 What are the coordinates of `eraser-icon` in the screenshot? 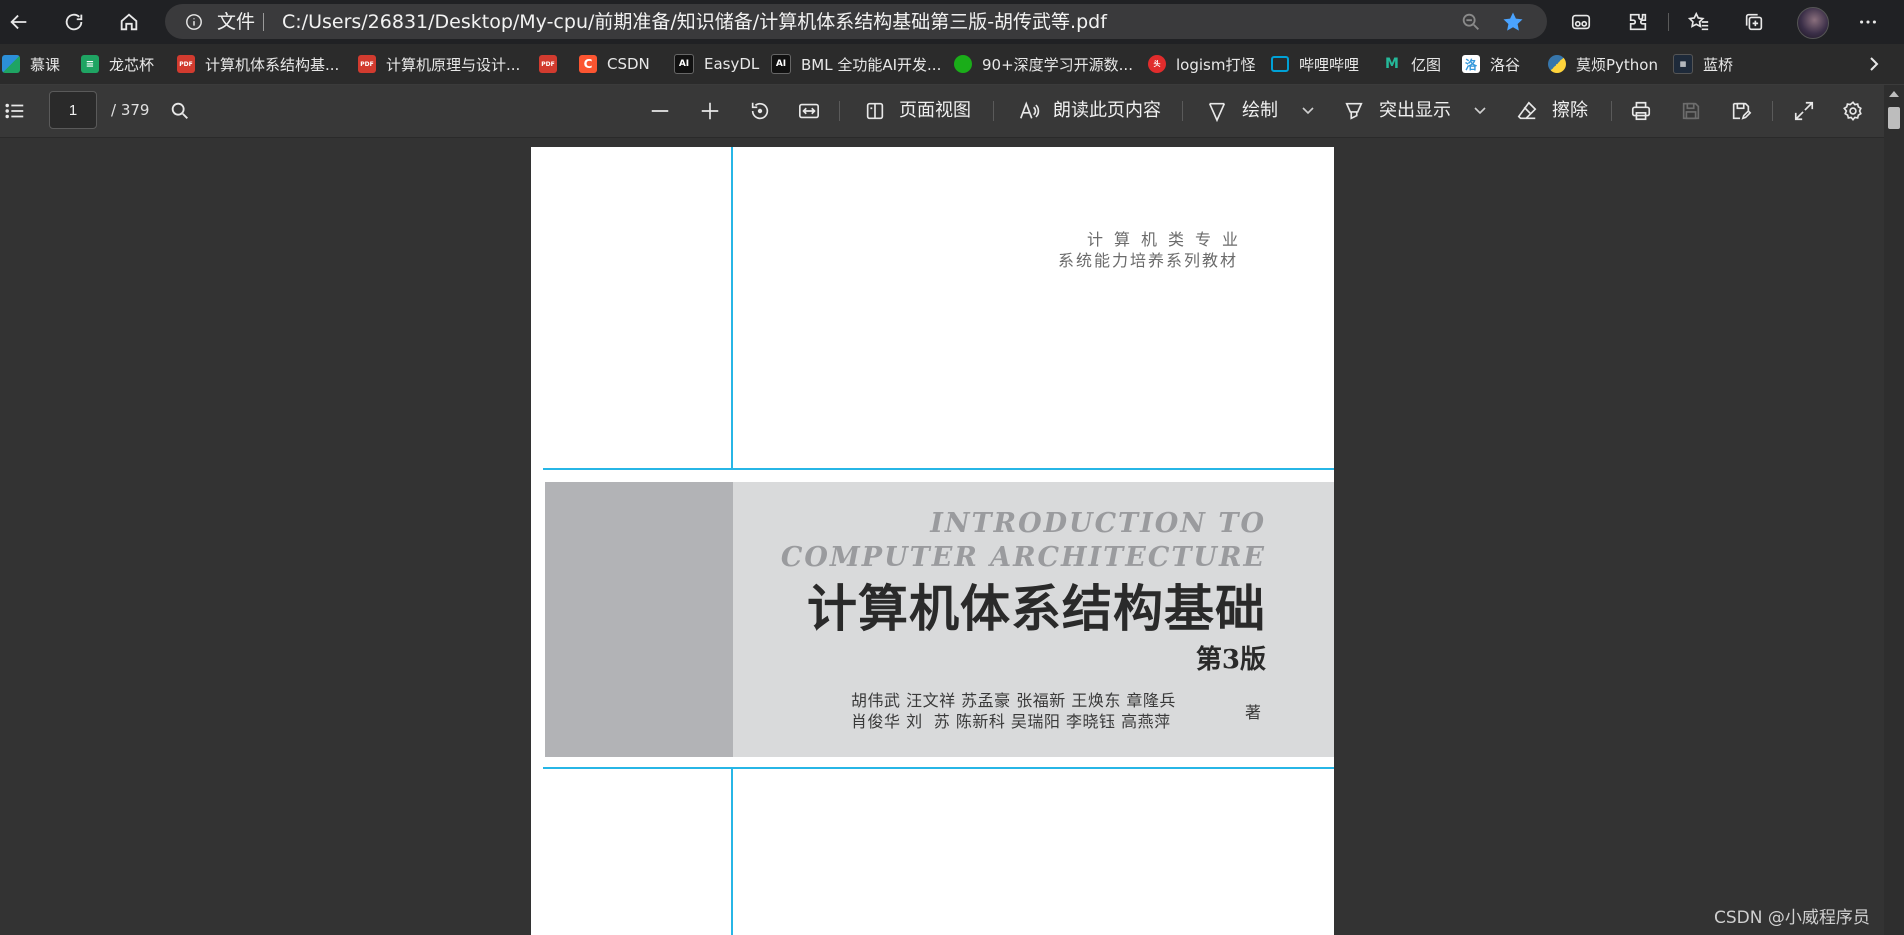 It's located at (1527, 110).